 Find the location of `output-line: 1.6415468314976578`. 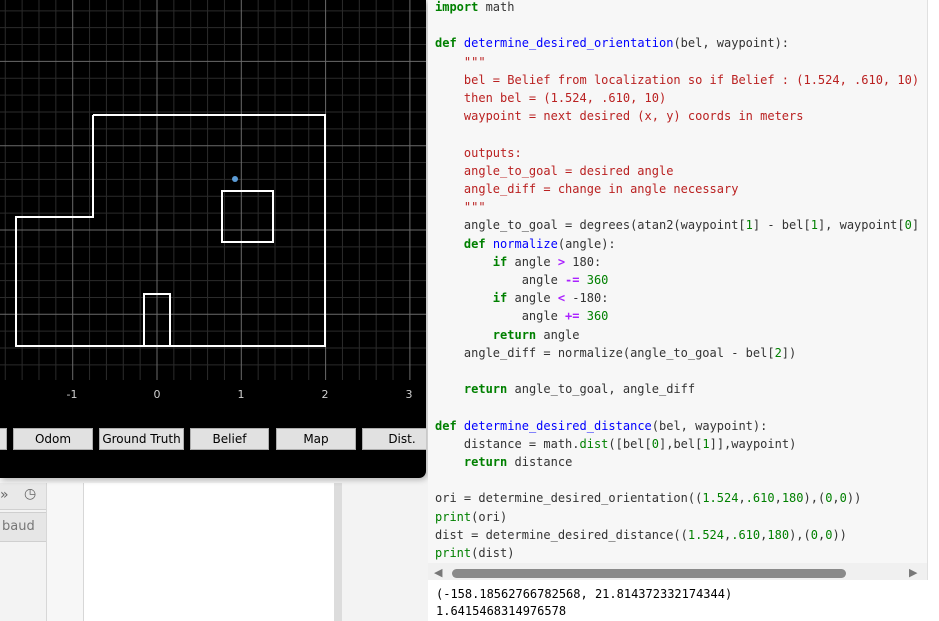

output-line: 1.6415468314976578 is located at coordinates (501, 611).